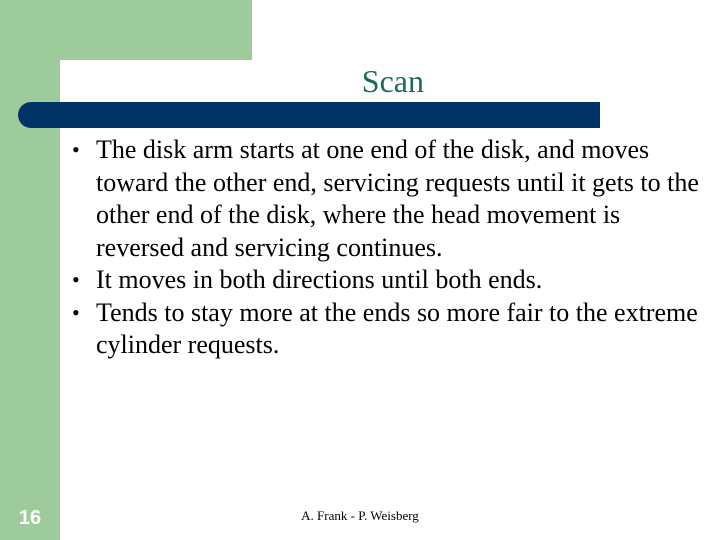 The image size is (720, 540). I want to click on slide-number: 16, so click(30, 518).